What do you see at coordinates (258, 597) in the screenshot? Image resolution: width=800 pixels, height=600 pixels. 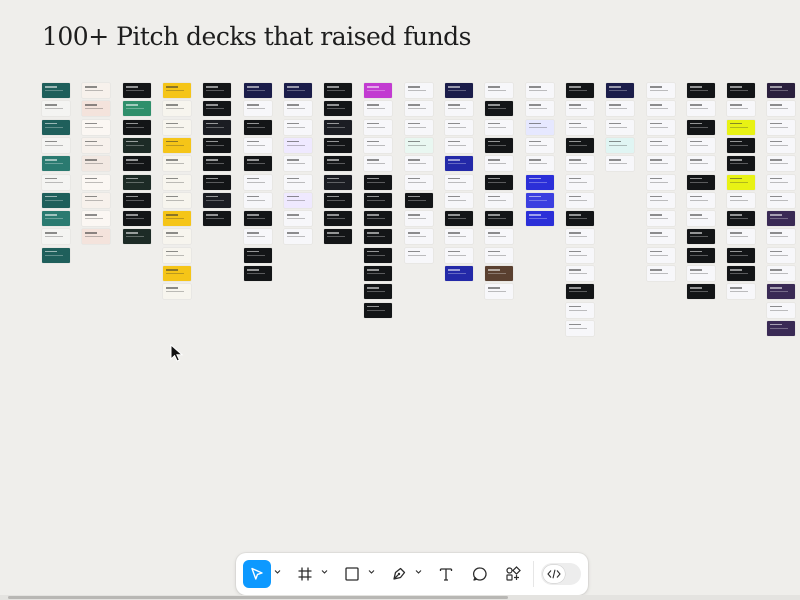 I see `horizontal-scrollbar-thumb` at bounding box center [258, 597].